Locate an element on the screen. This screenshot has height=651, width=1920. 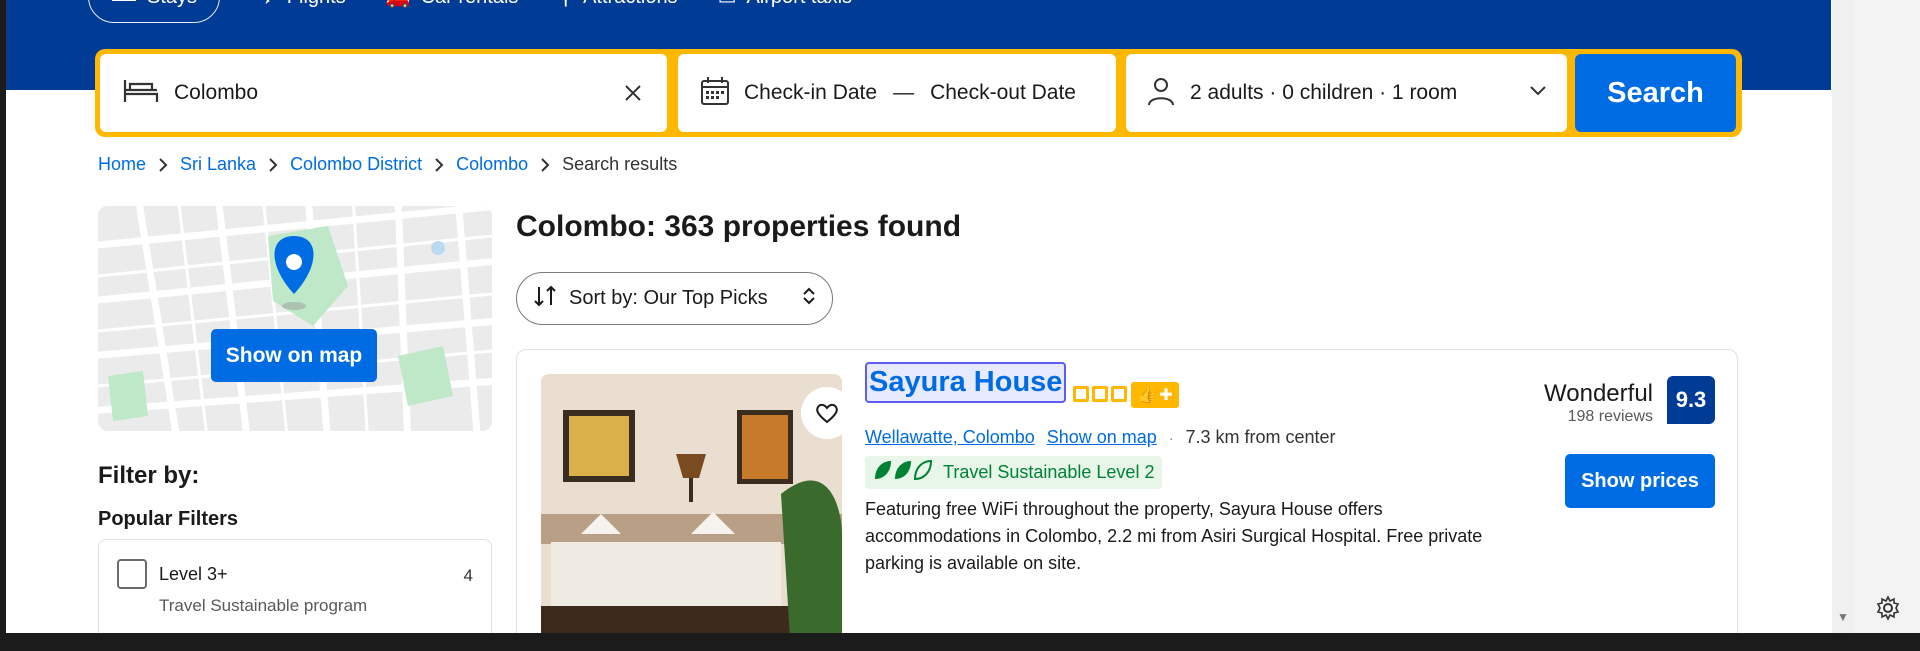
occupancy-field: 2 adults · 0 children · 1 room is located at coordinates (1346, 93).